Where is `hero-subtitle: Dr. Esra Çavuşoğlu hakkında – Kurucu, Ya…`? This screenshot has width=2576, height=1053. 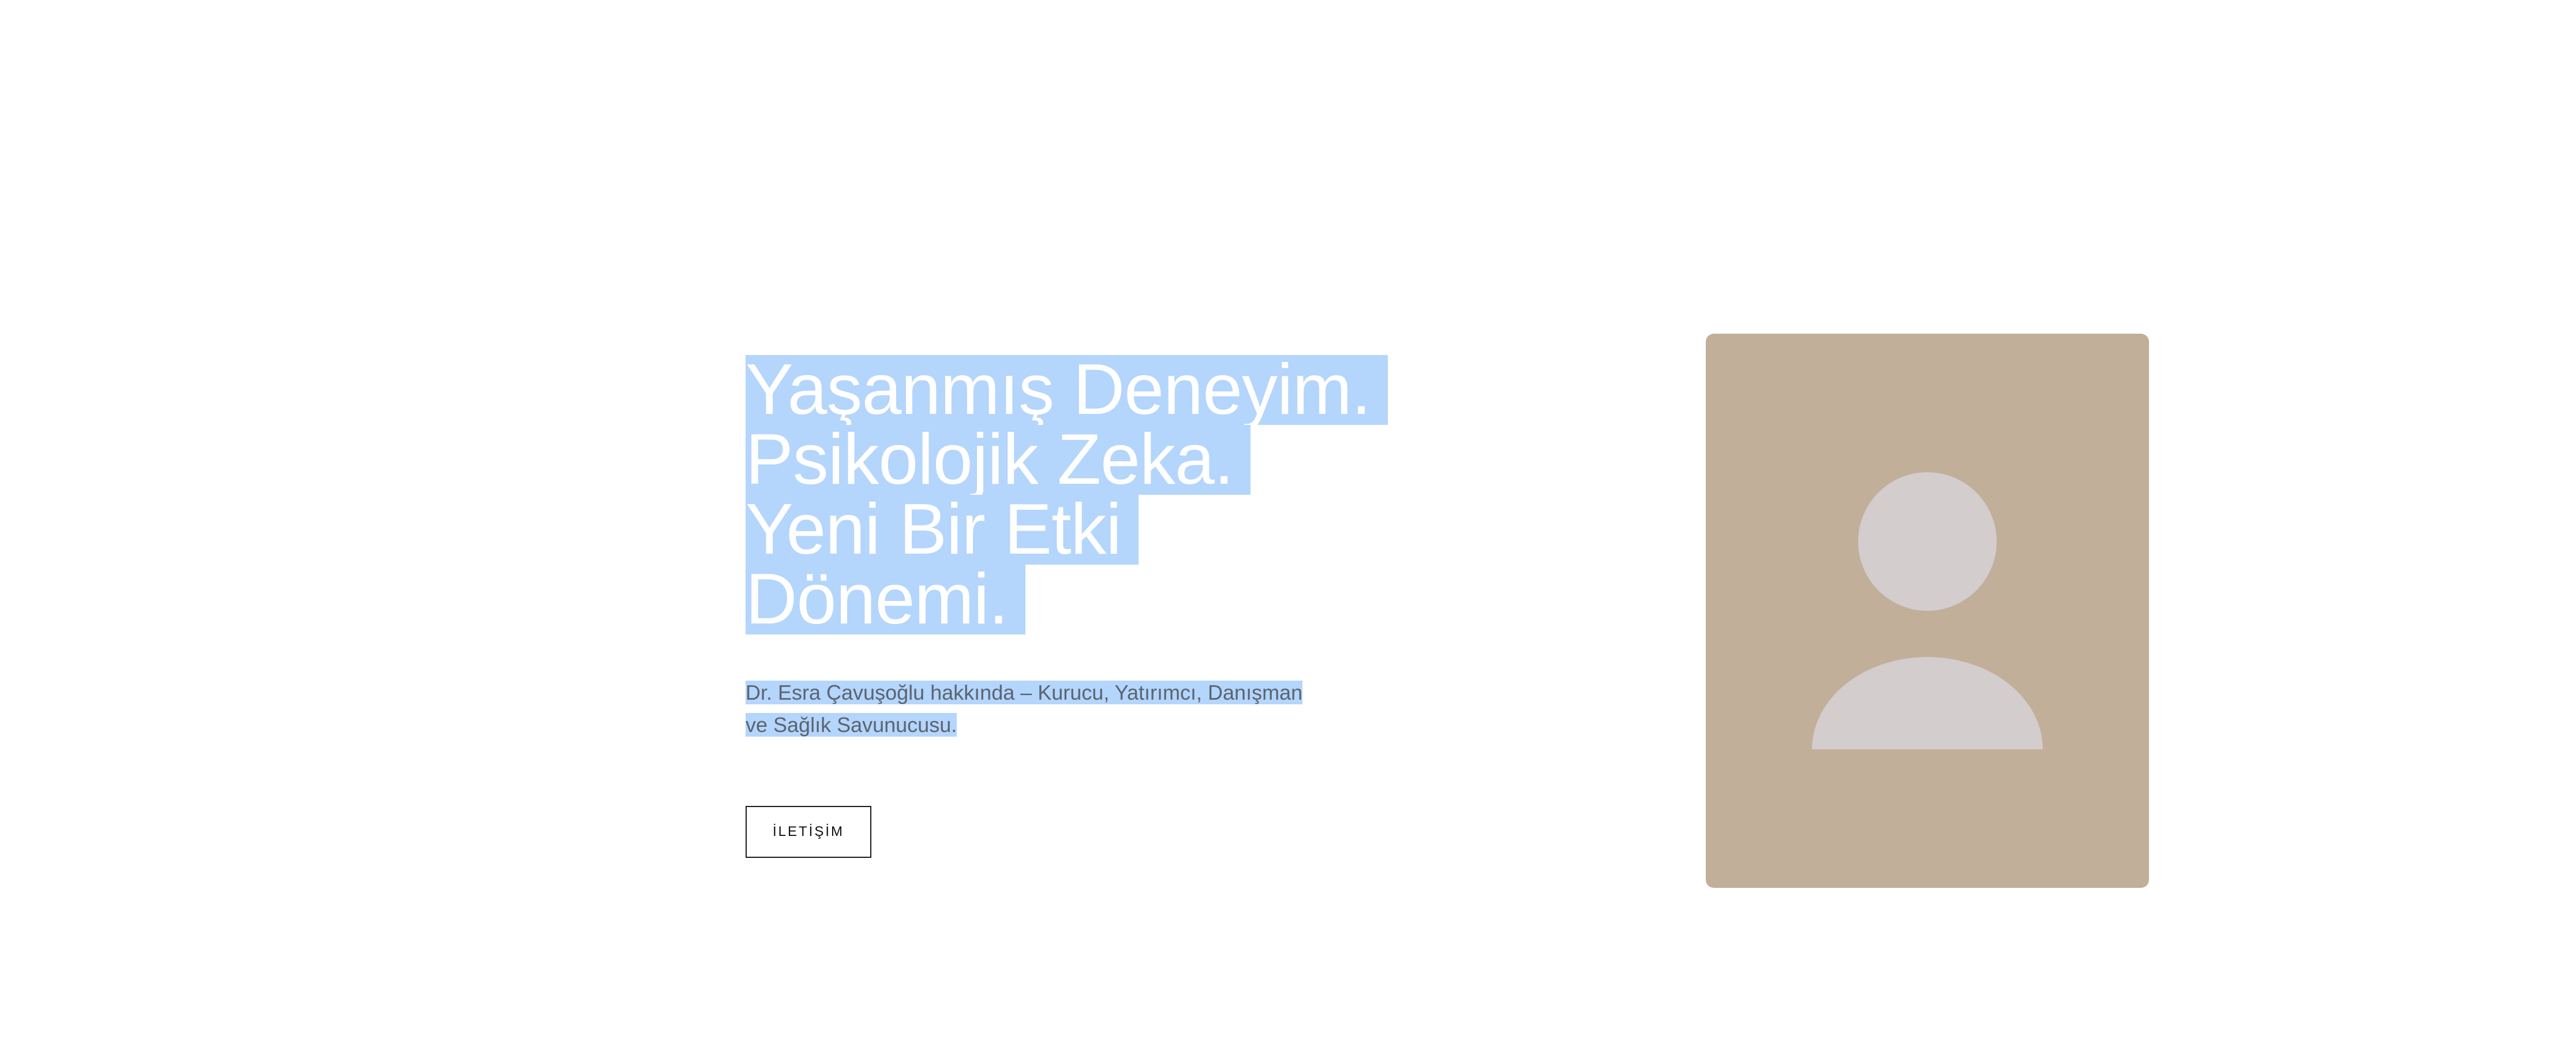
hero-subtitle: Dr. Esra Çavuşoğlu hakkında – Kurucu, Ya… is located at coordinates (1069, 709).